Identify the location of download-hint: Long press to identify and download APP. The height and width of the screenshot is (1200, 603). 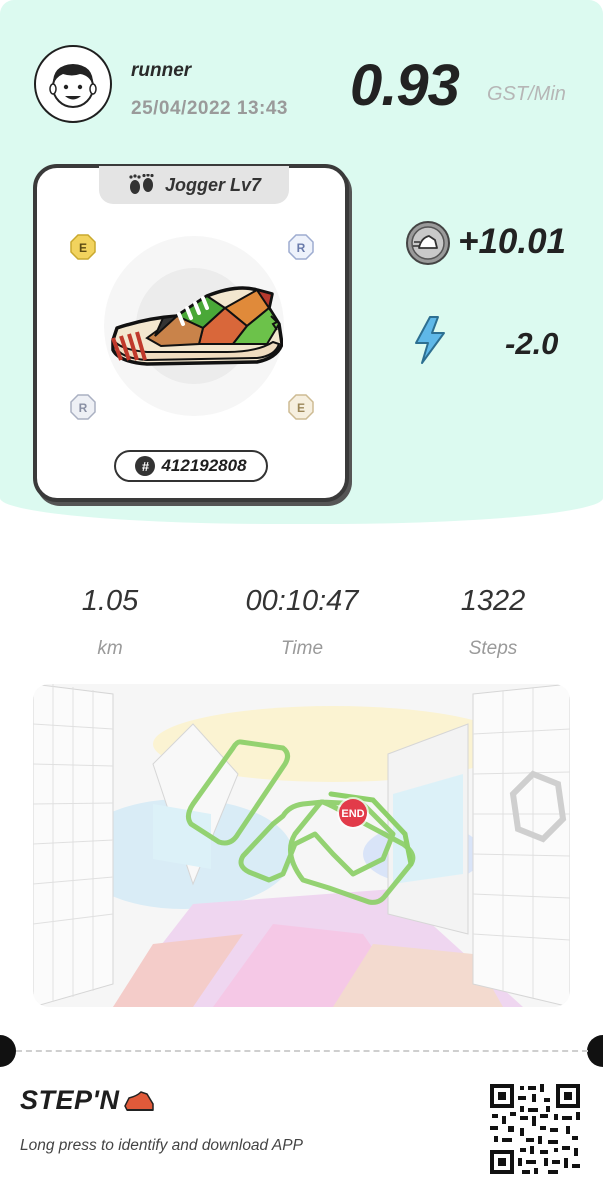
(161, 1145).